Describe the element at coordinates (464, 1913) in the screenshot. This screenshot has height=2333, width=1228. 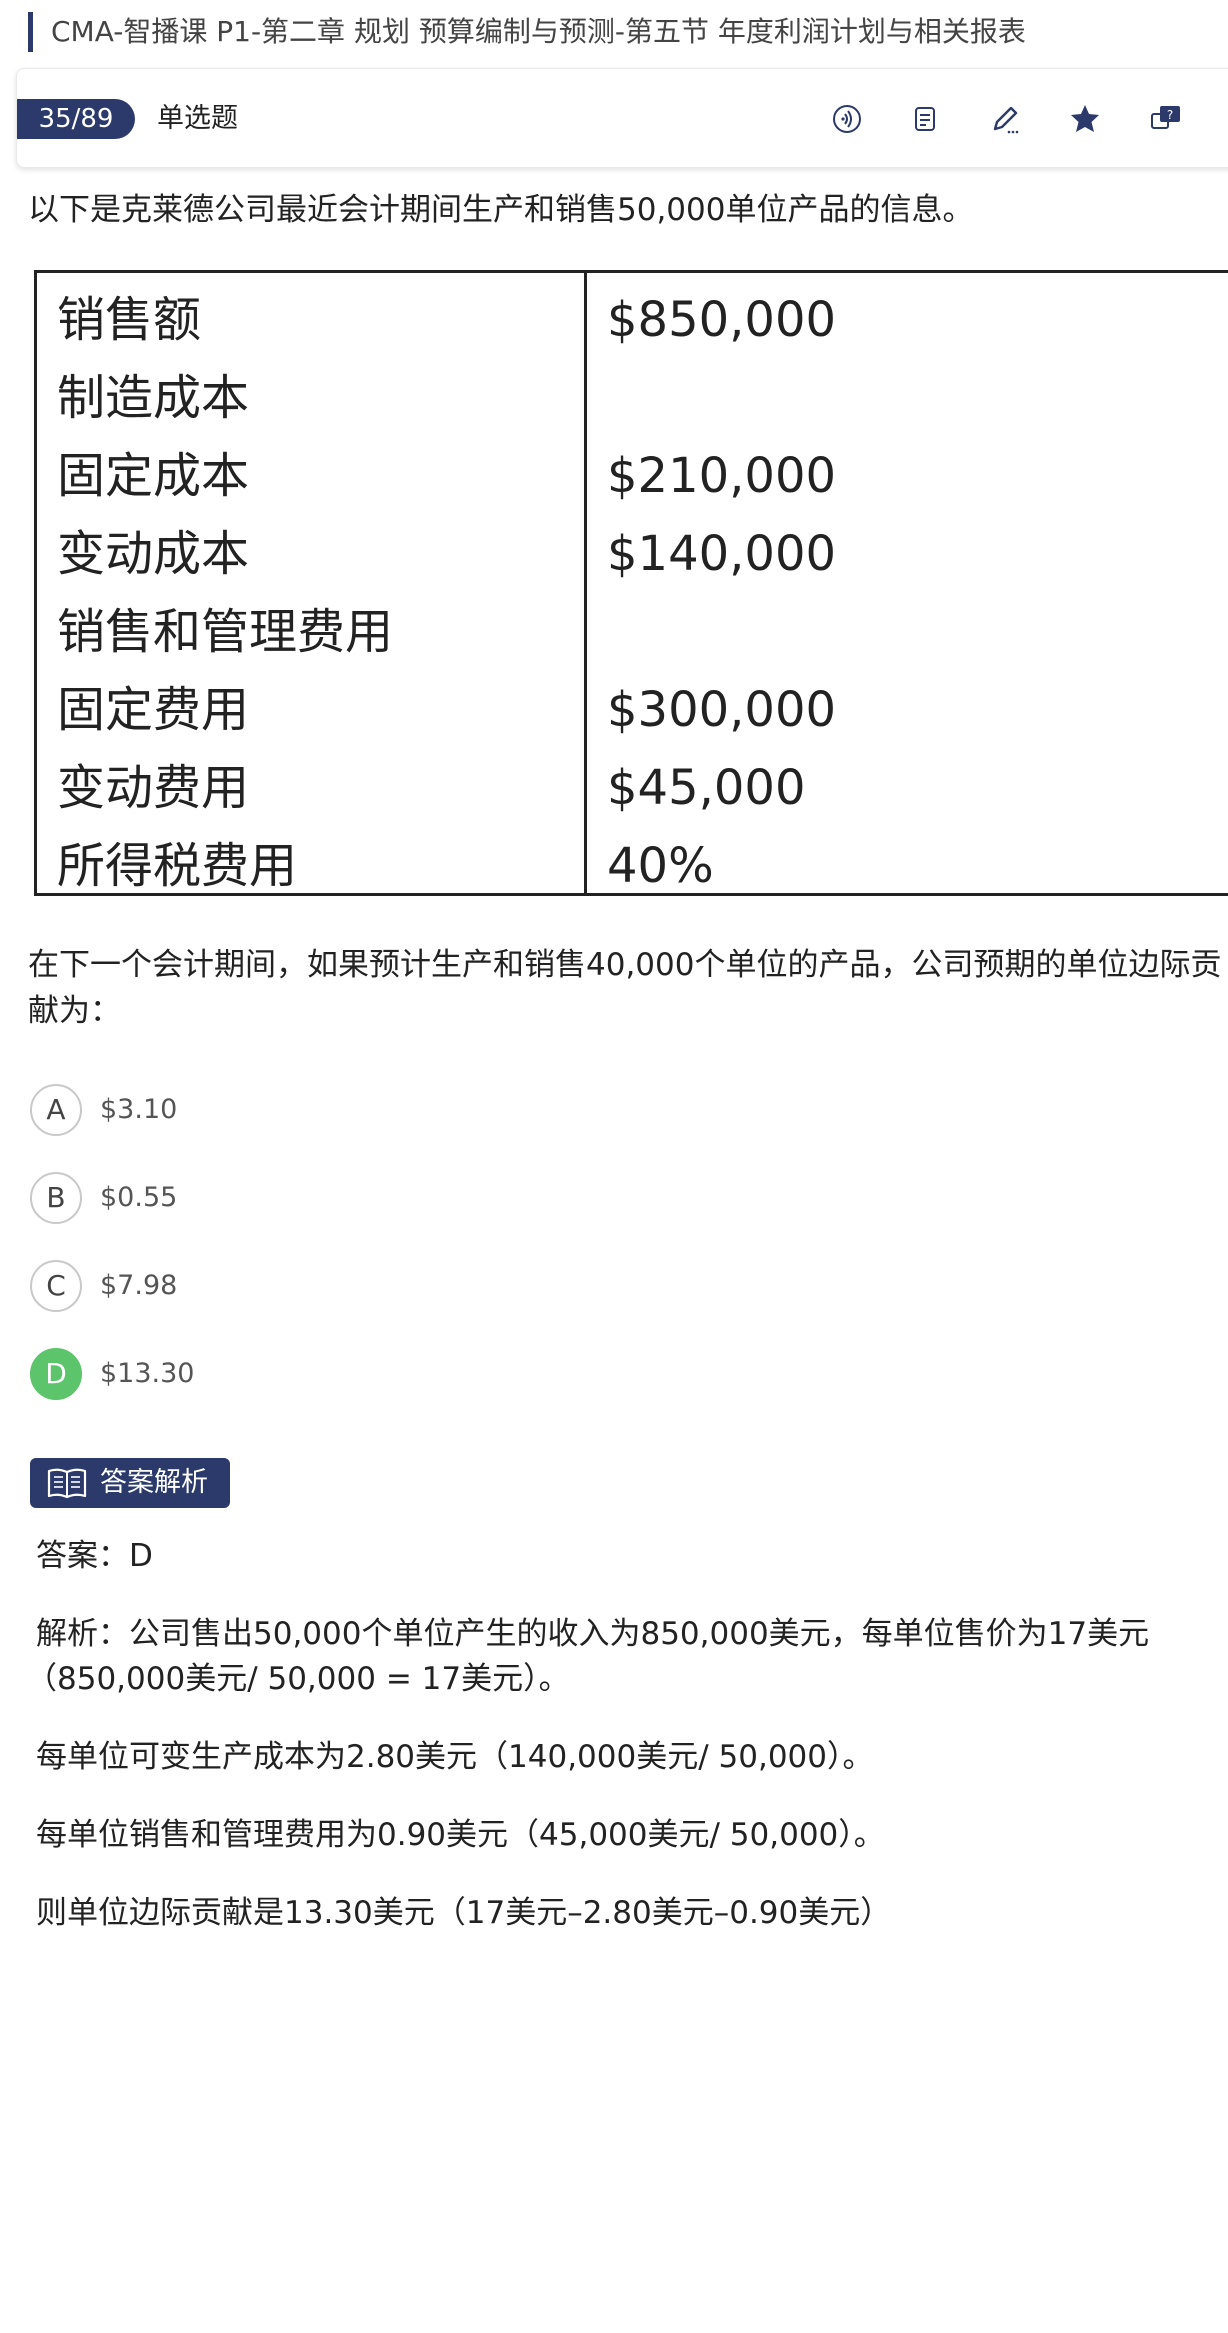
I see `analysis-text: 则单位边际贡献是13.30美元（17美元–2.80美元–0.90美元）` at that location.